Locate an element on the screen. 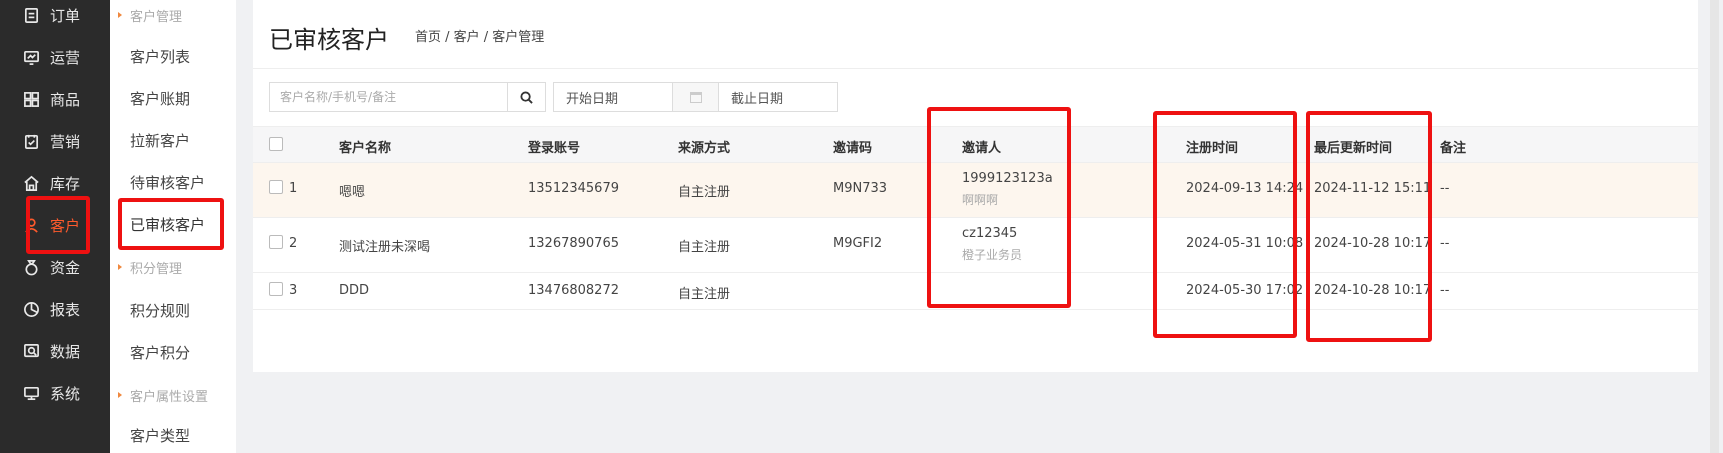 This screenshot has height=453, width=1723. row-number: 3 is located at coordinates (293, 290).